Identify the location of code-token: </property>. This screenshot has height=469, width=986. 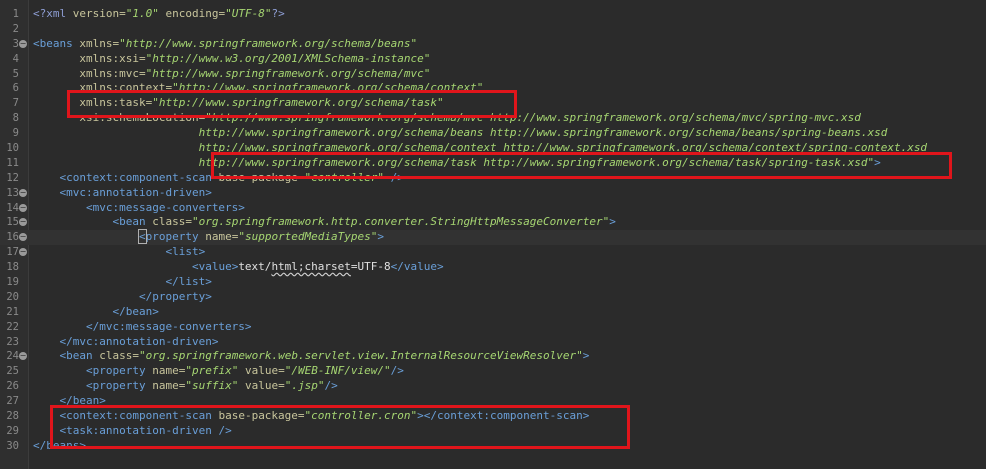
(175, 296).